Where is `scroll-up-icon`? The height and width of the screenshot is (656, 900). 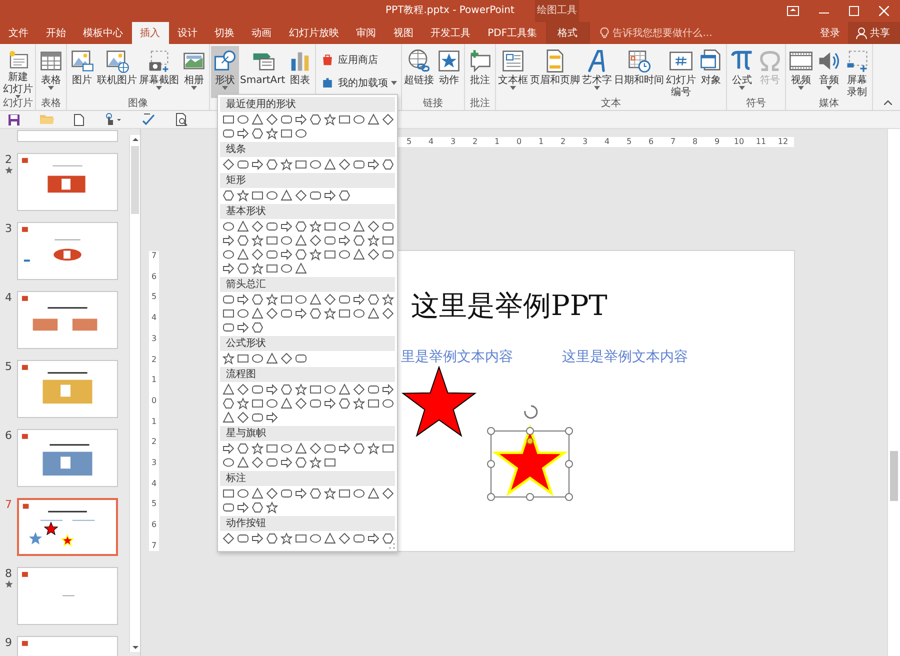 scroll-up-icon is located at coordinates (135, 139).